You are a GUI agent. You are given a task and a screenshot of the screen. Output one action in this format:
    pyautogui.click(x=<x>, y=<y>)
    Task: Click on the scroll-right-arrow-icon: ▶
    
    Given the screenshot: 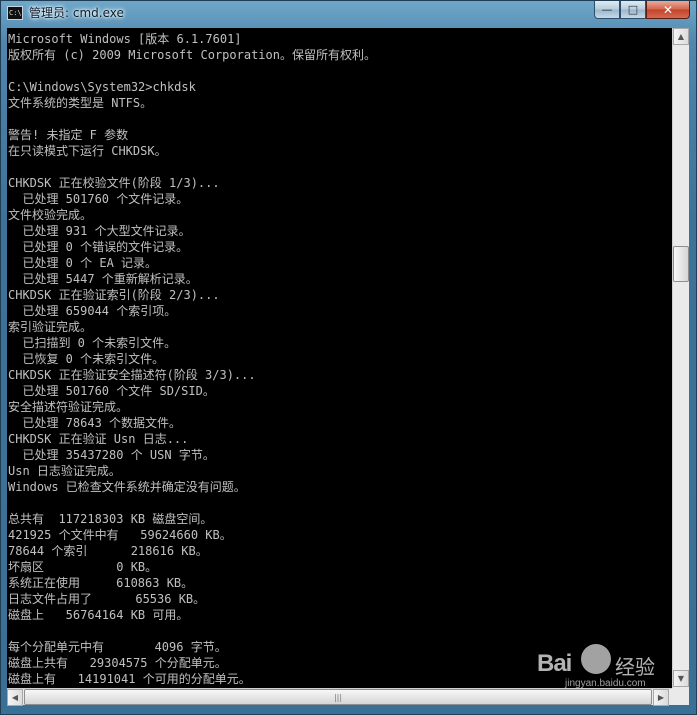 What is the action you would take?
    pyautogui.click(x=661, y=697)
    